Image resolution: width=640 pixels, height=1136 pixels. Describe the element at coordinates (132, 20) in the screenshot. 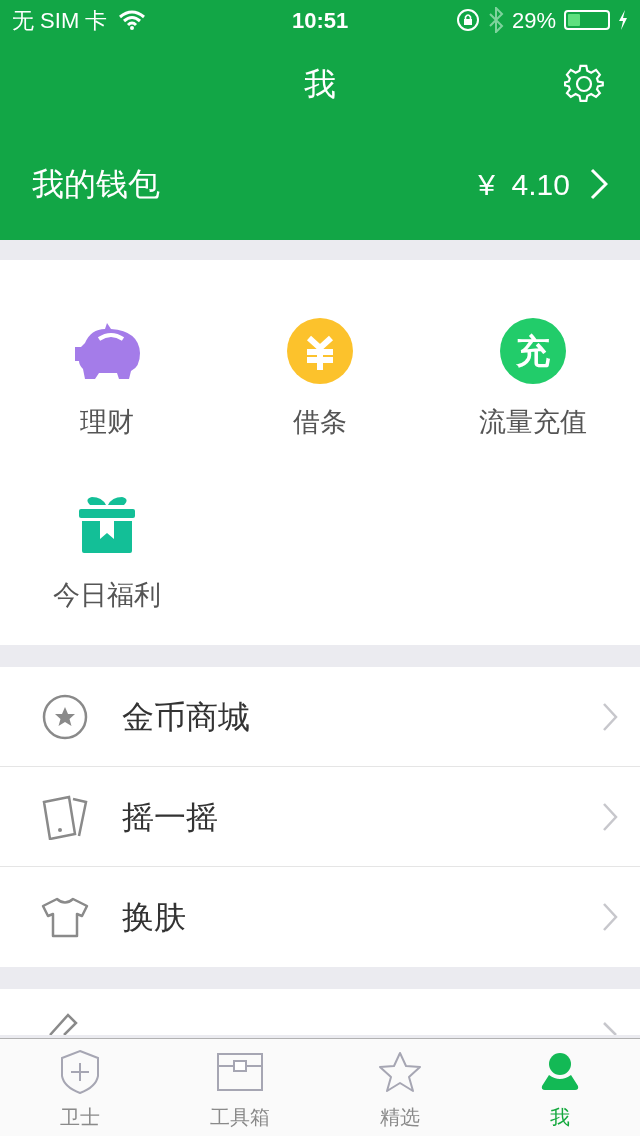

I see `wifi-icon` at that location.